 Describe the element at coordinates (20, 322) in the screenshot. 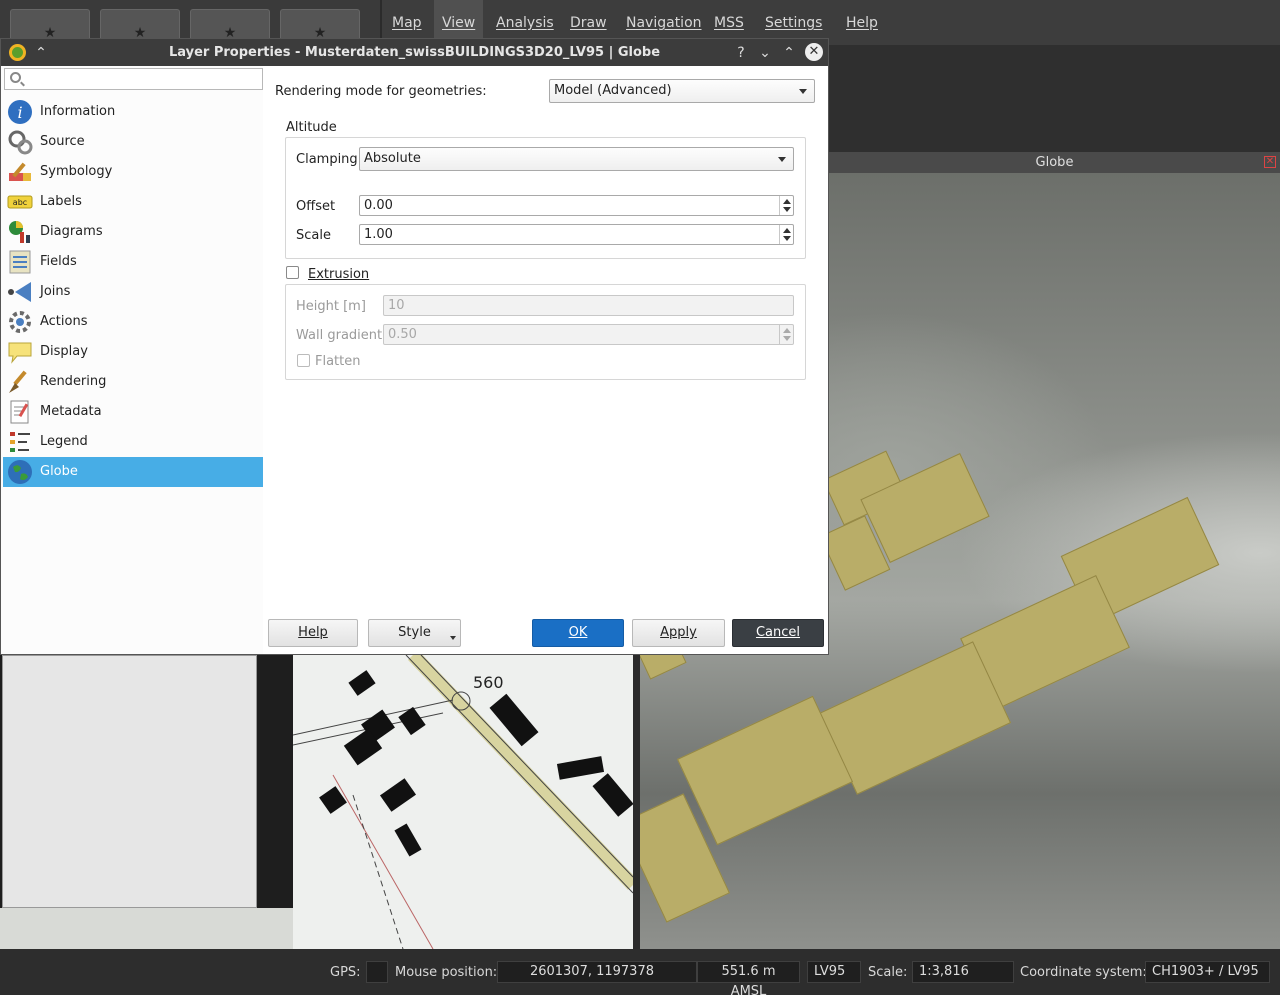

I see `actions-icon` at that location.